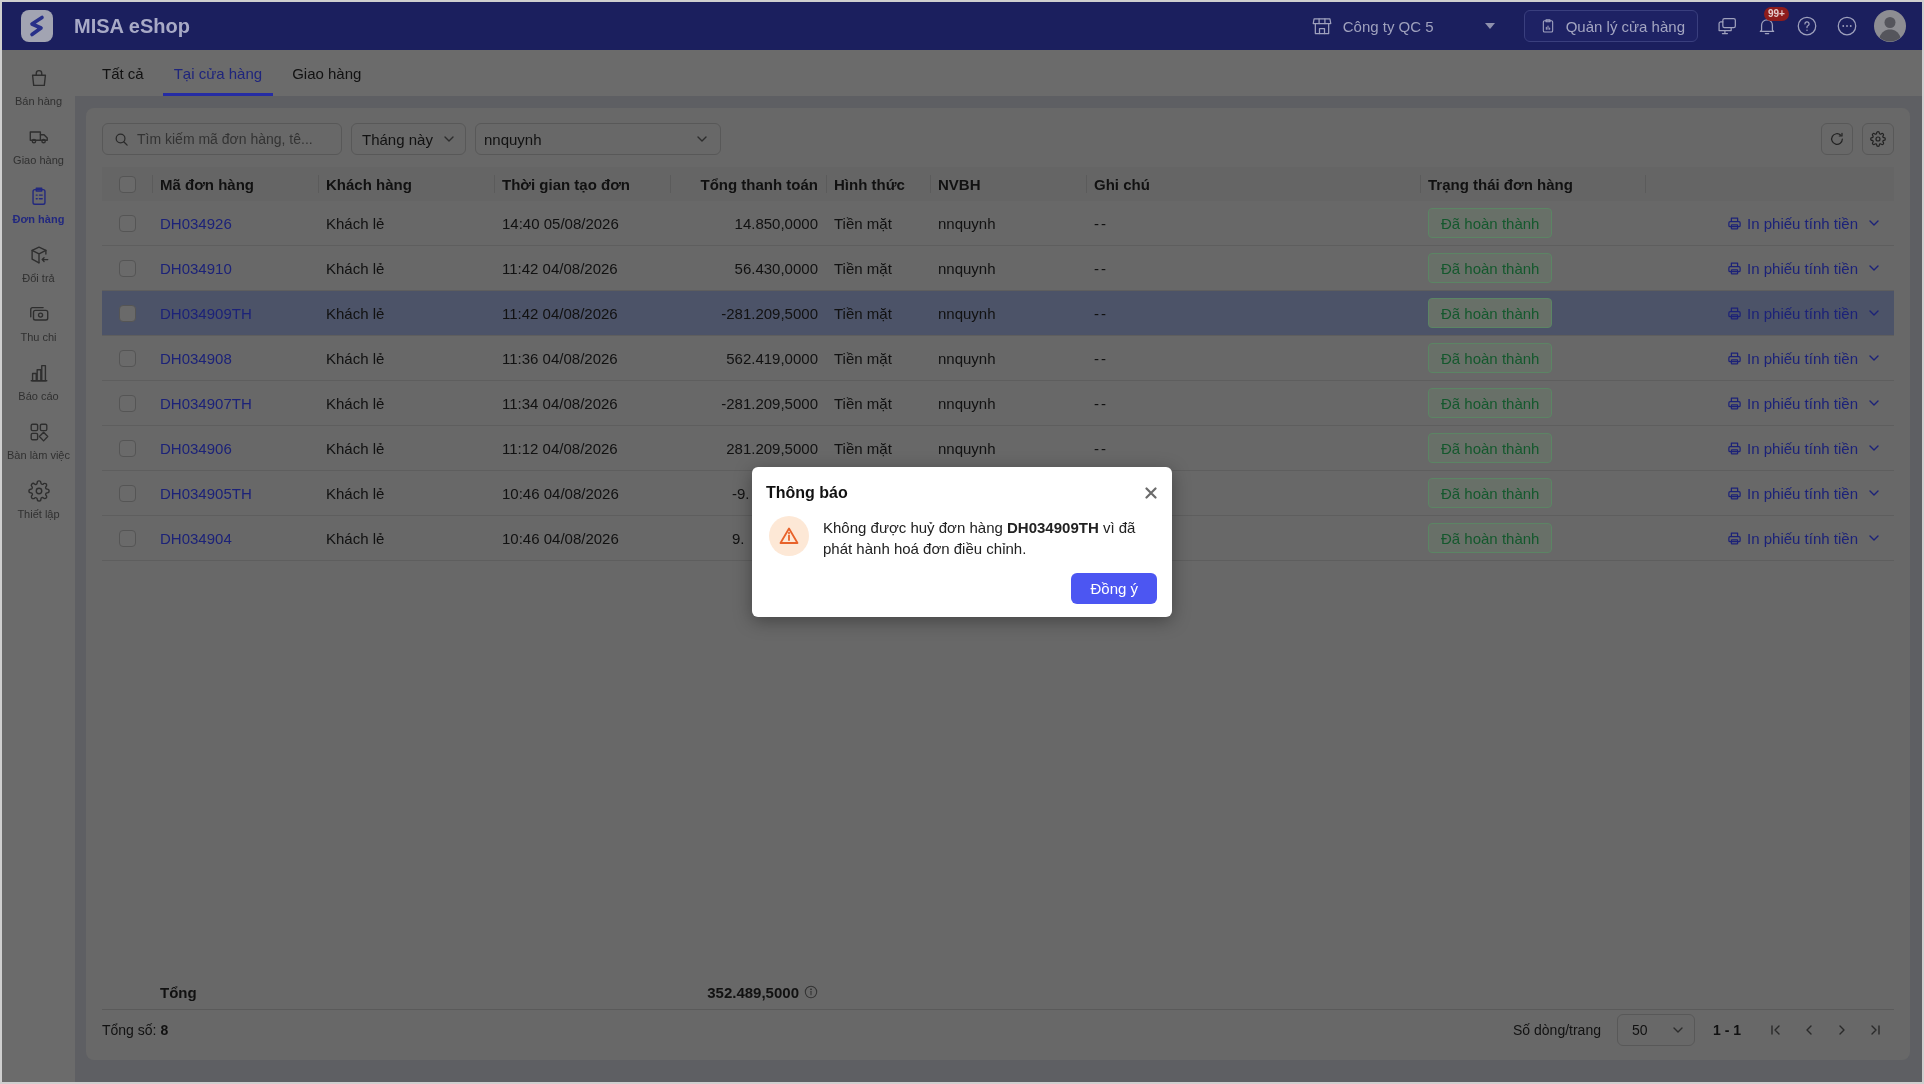 This screenshot has width=1924, height=1084. I want to click on order-total: 56.430,0000, so click(776, 268).